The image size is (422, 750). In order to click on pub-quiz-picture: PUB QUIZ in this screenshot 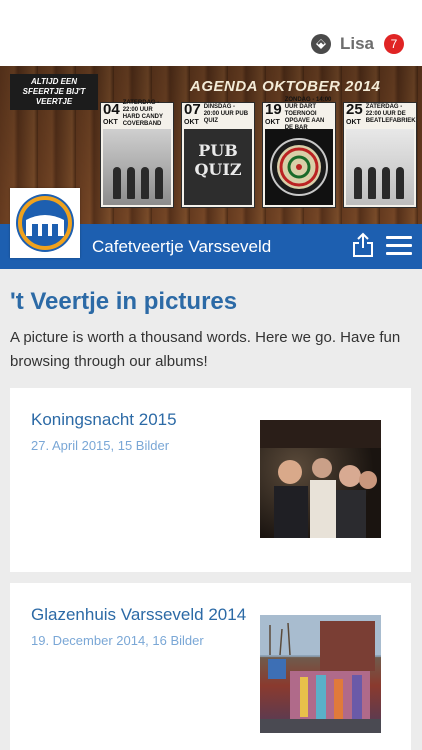, I will do `click(218, 167)`.